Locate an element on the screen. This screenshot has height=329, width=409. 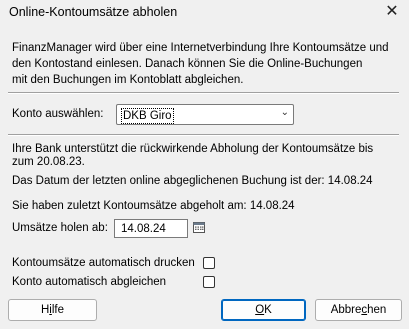
separator-middle is located at coordinates (203, 135).